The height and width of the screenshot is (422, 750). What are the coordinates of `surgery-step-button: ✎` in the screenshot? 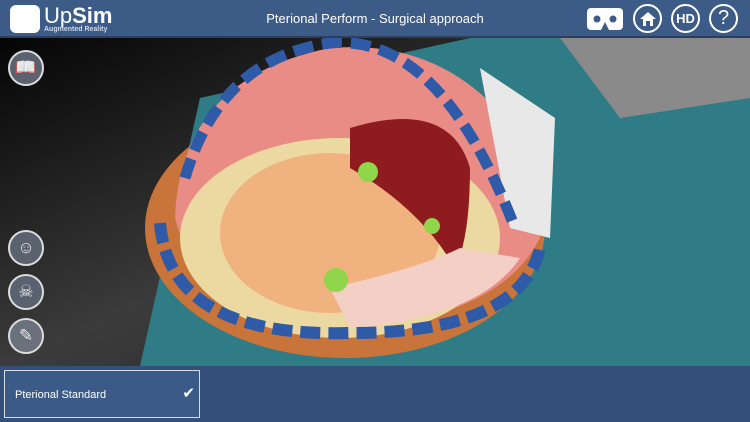 It's located at (26, 336).